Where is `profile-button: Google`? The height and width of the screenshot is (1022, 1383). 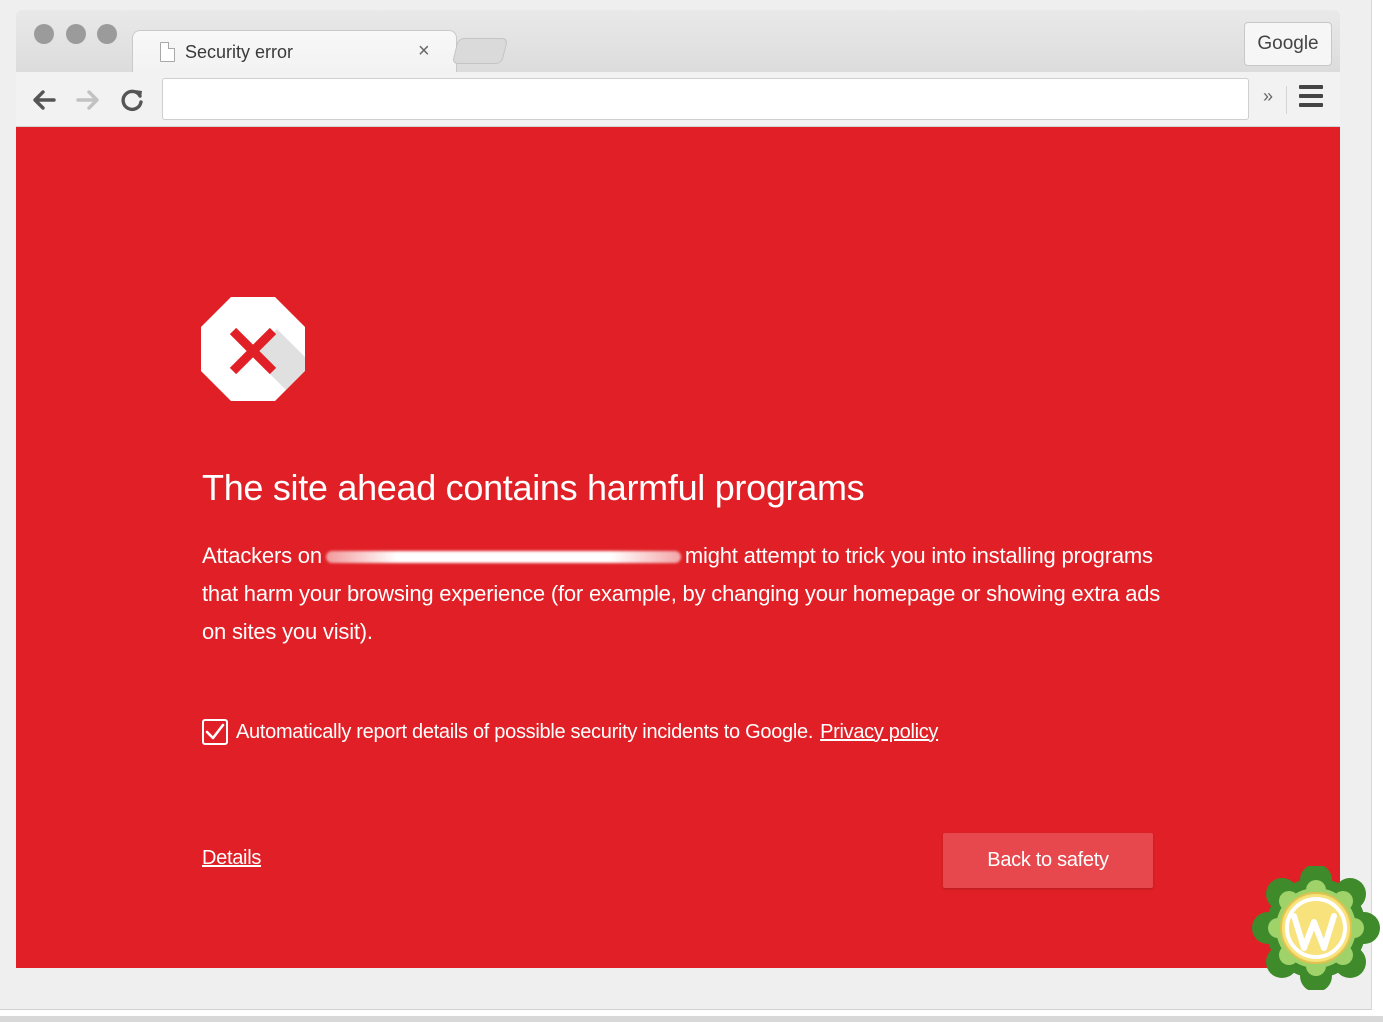
profile-button: Google is located at coordinates (1288, 44).